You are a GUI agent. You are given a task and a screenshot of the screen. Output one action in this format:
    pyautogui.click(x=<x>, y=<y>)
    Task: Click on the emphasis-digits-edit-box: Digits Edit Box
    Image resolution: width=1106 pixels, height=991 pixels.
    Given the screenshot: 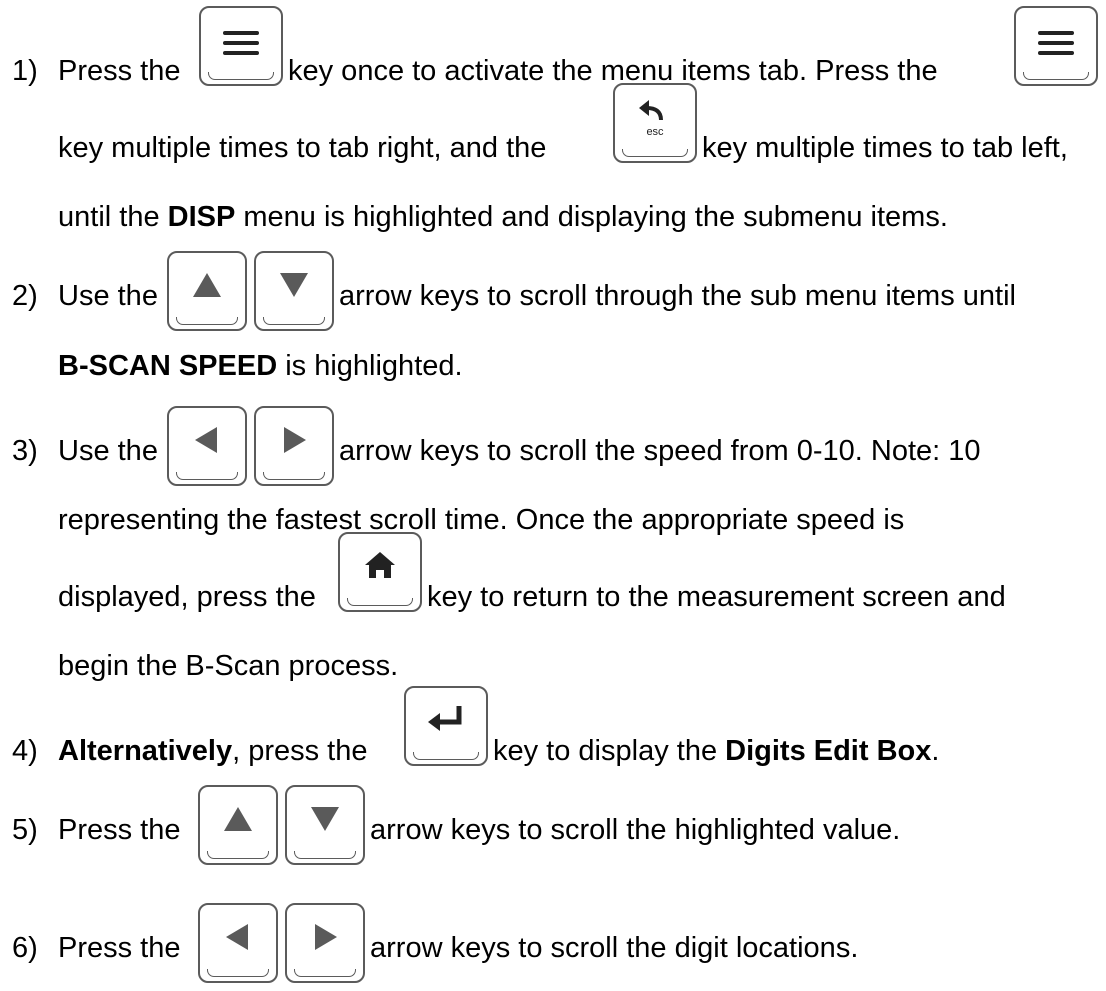 What is the action you would take?
    pyautogui.click(x=828, y=751)
    